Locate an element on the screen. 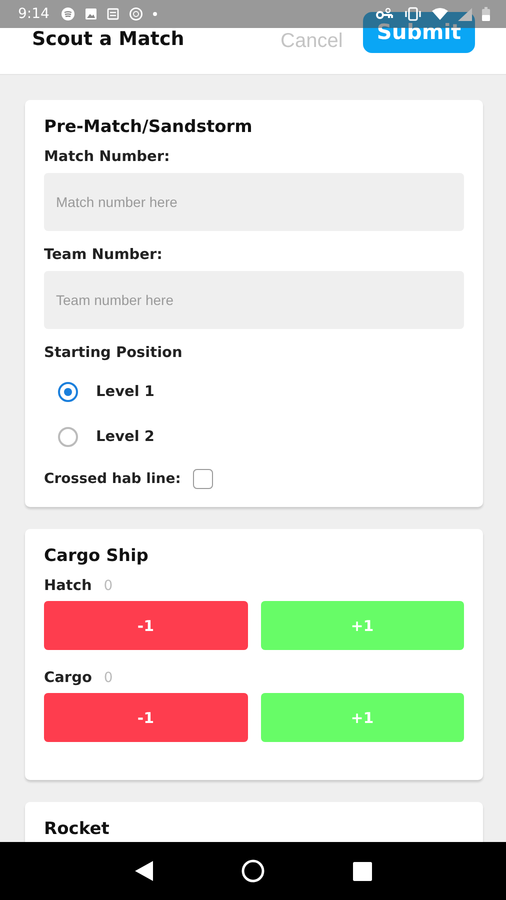 Image resolution: width=506 pixels, height=900 pixels. input-field: Team number here is located at coordinates (254, 300).